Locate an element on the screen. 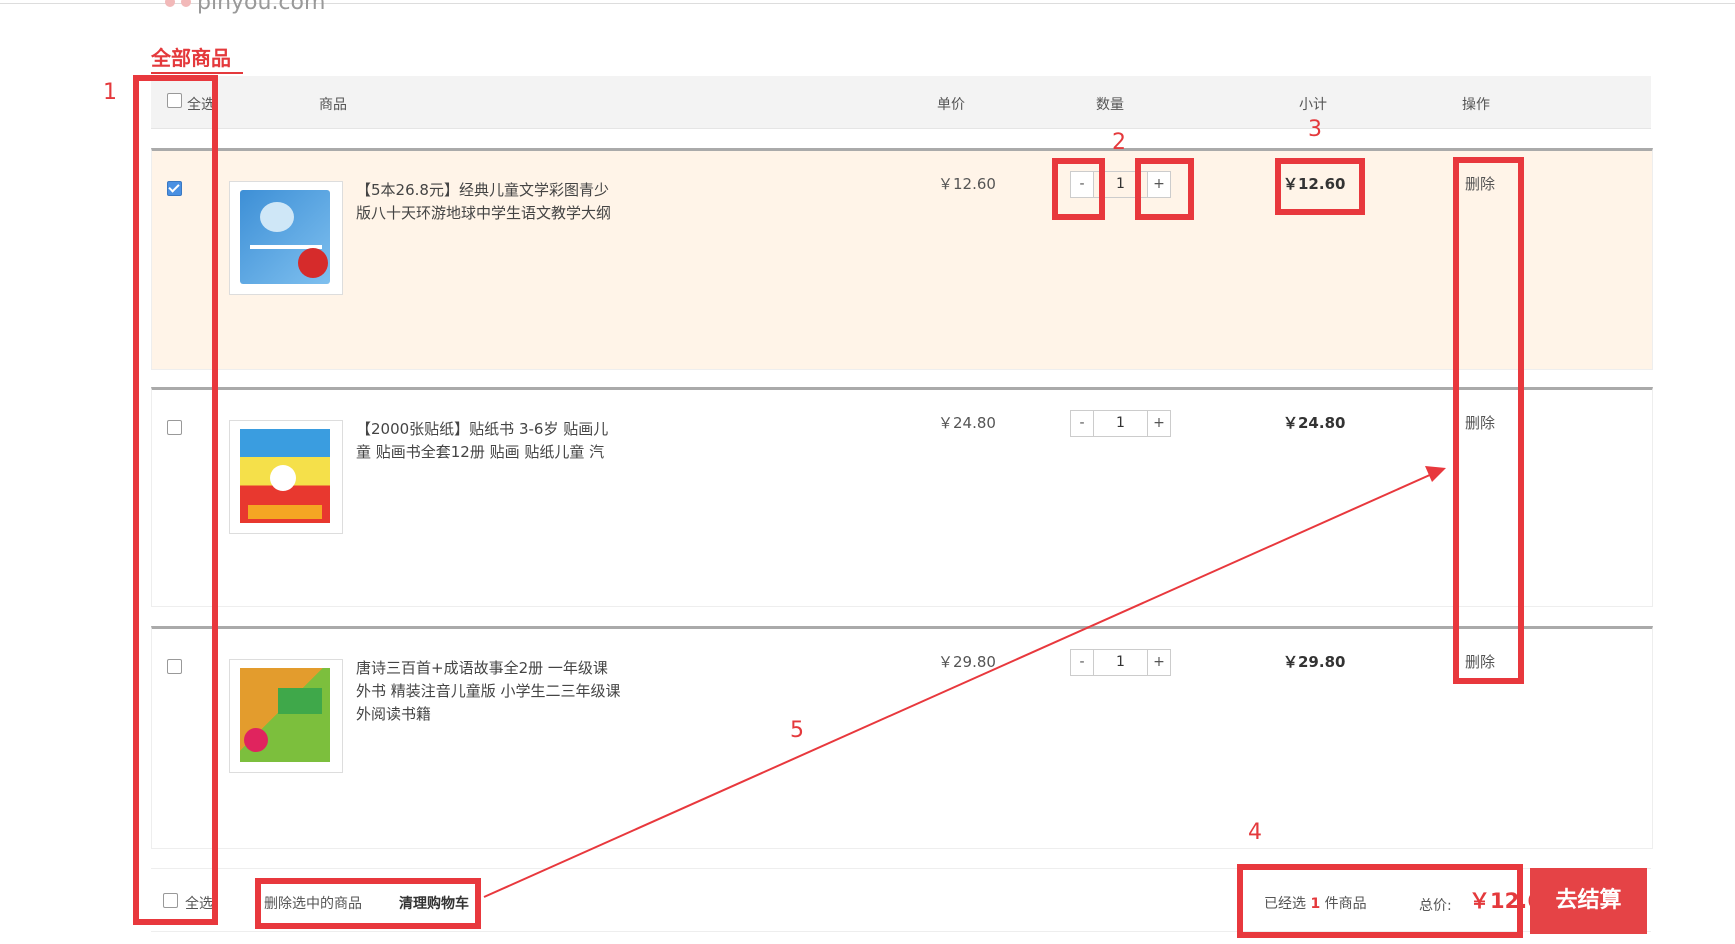 The width and height of the screenshot is (1735, 944). column-product: 商品 is located at coordinates (333, 105).